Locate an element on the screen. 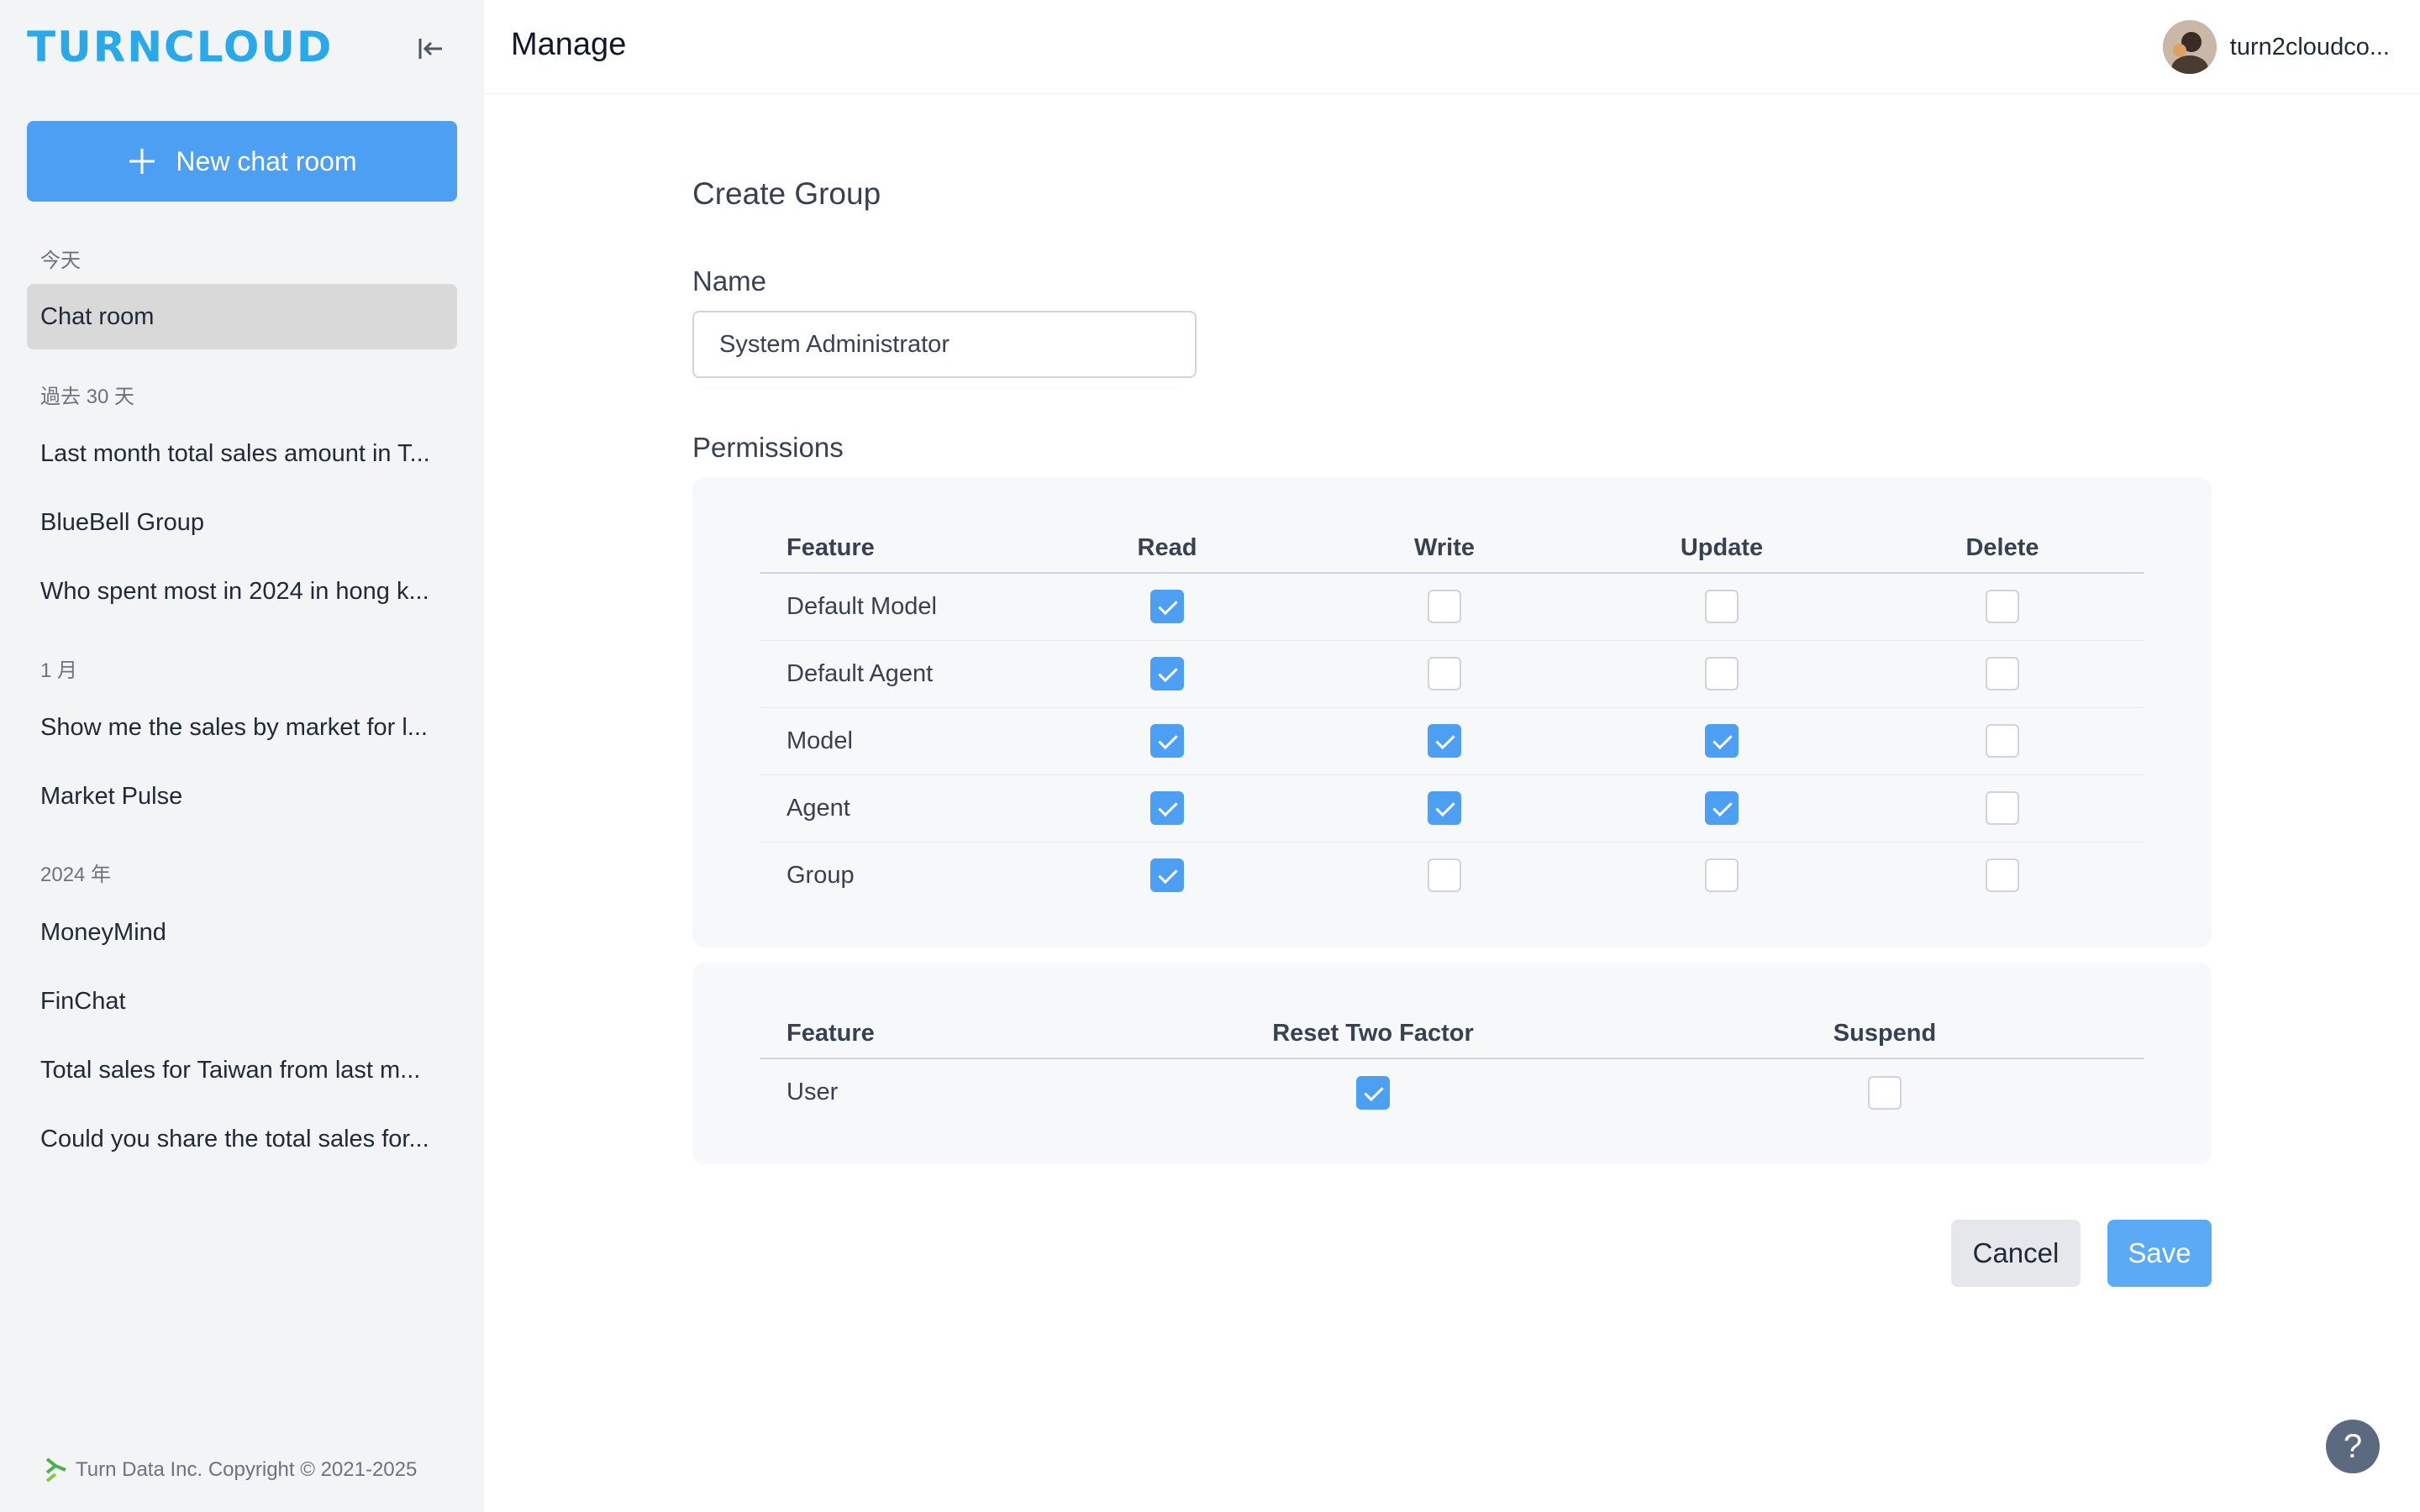 This screenshot has height=1512, width=2420. chat-item: Market Pulse is located at coordinates (242, 796).